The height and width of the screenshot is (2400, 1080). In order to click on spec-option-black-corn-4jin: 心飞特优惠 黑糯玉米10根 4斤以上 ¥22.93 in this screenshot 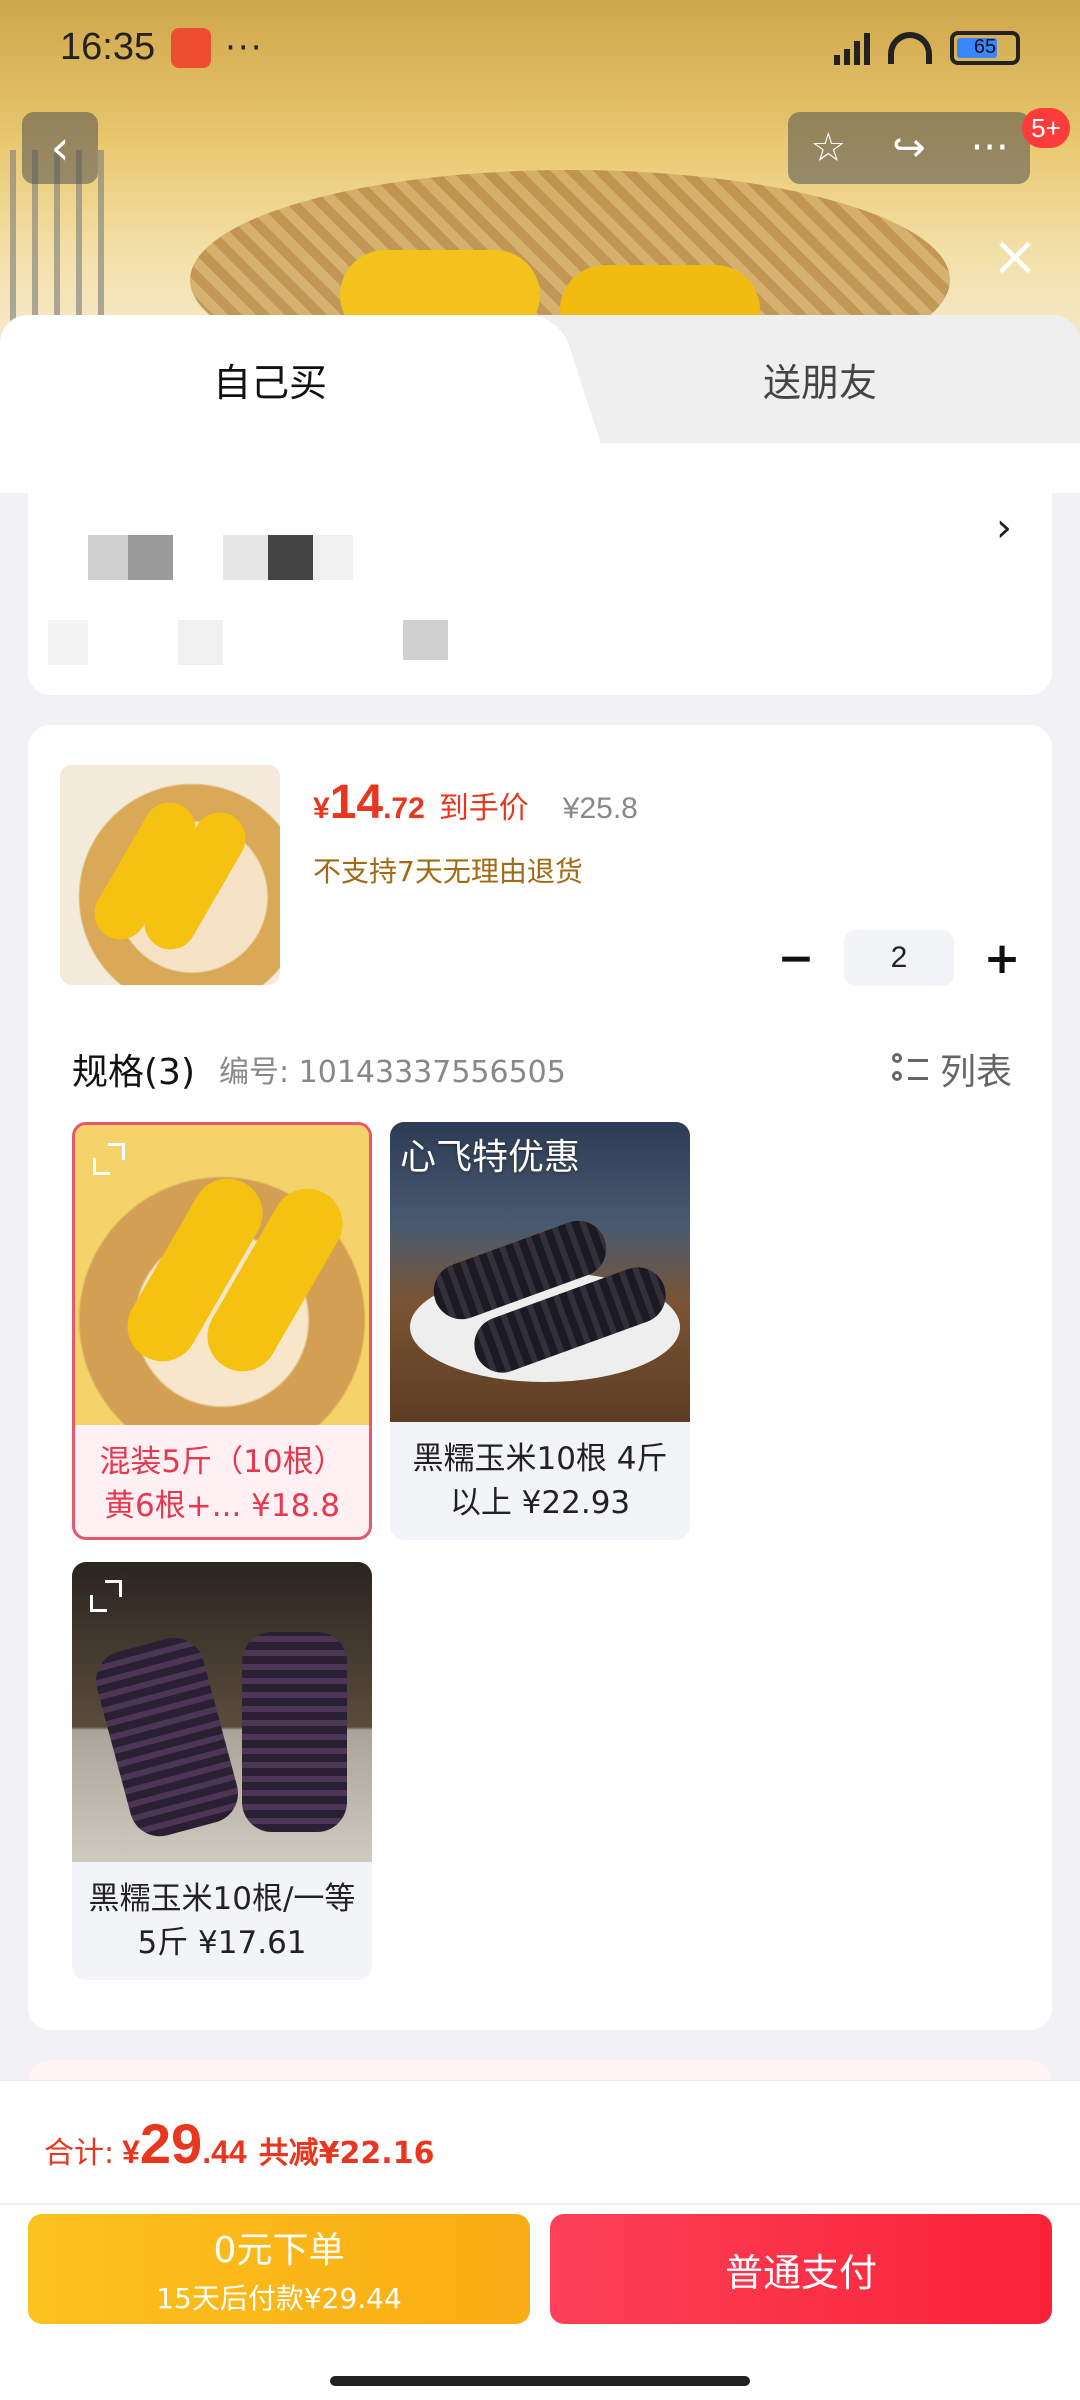, I will do `click(540, 1331)`.